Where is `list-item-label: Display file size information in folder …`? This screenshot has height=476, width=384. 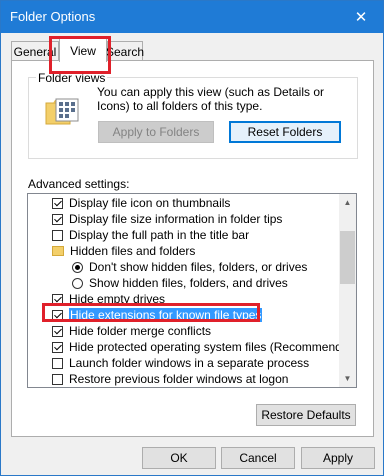
list-item-label: Display file size information in folder … is located at coordinates (176, 219).